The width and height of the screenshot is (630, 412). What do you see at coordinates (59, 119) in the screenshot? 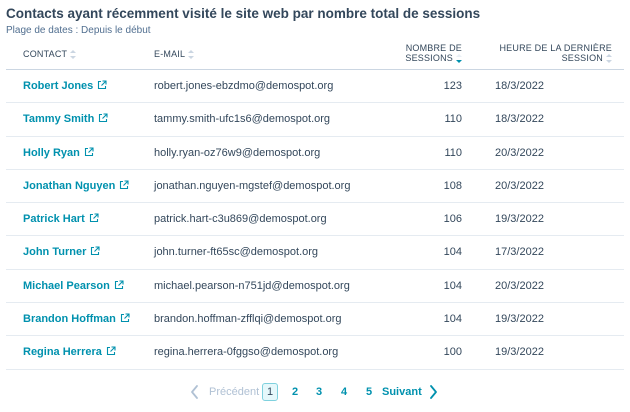
I see `contact-name: Tammy Smith` at bounding box center [59, 119].